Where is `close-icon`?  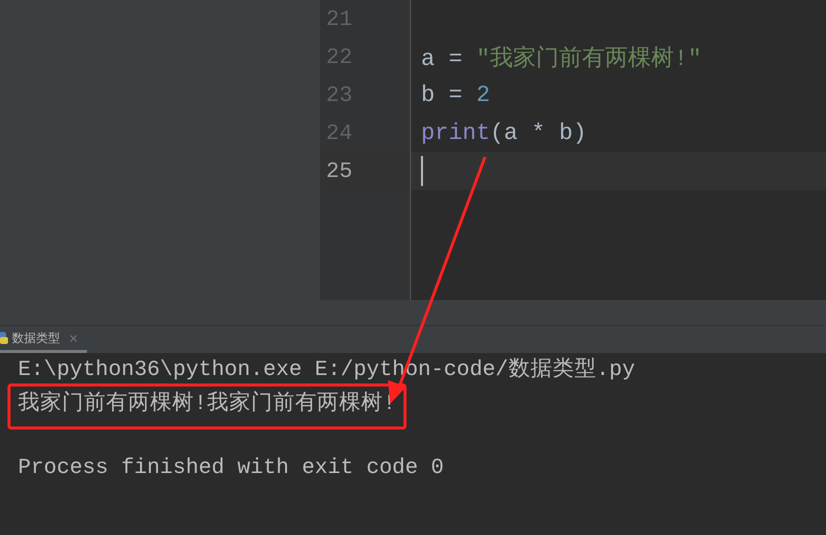 close-icon is located at coordinates (73, 338).